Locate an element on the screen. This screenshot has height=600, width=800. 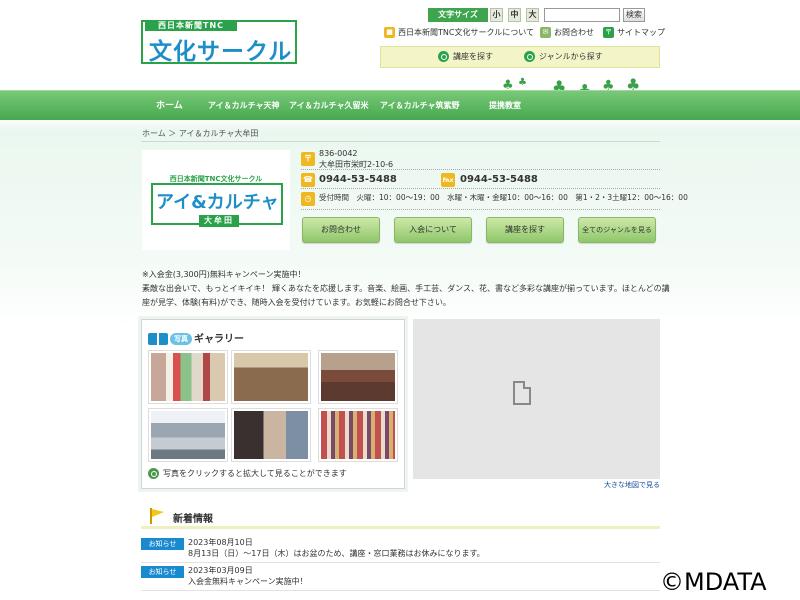
nav-chikushino: アイ＆カルチャ筑紫野 is located at coordinates (420, 106).